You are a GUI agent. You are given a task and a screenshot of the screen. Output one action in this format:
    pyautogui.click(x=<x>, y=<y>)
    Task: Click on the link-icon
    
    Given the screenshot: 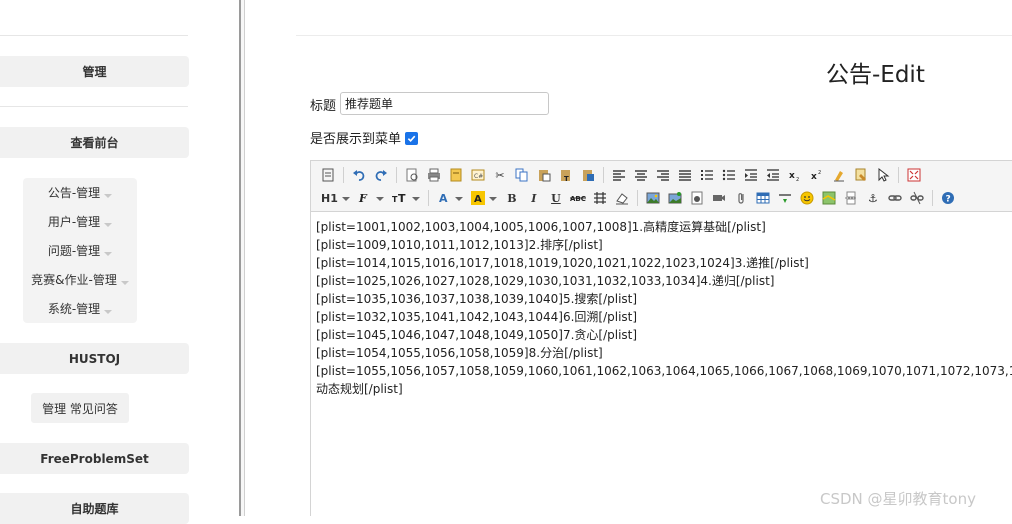 What is the action you would take?
    pyautogui.click(x=895, y=198)
    